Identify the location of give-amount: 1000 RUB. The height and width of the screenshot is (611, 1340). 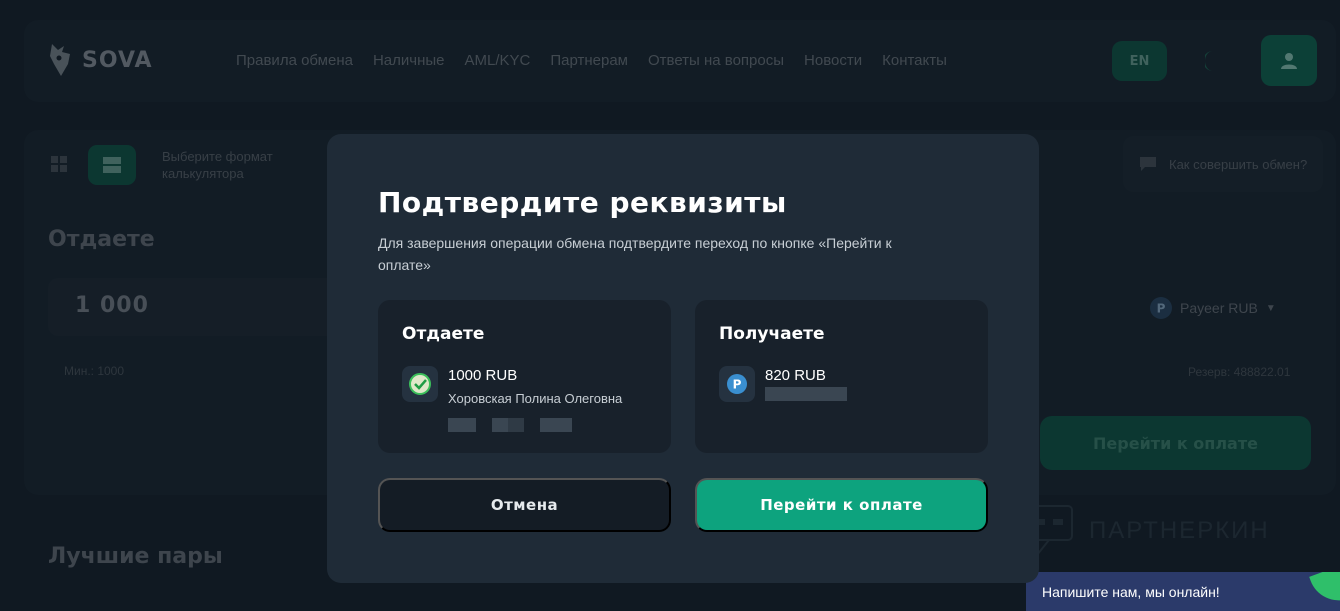
(483, 375).